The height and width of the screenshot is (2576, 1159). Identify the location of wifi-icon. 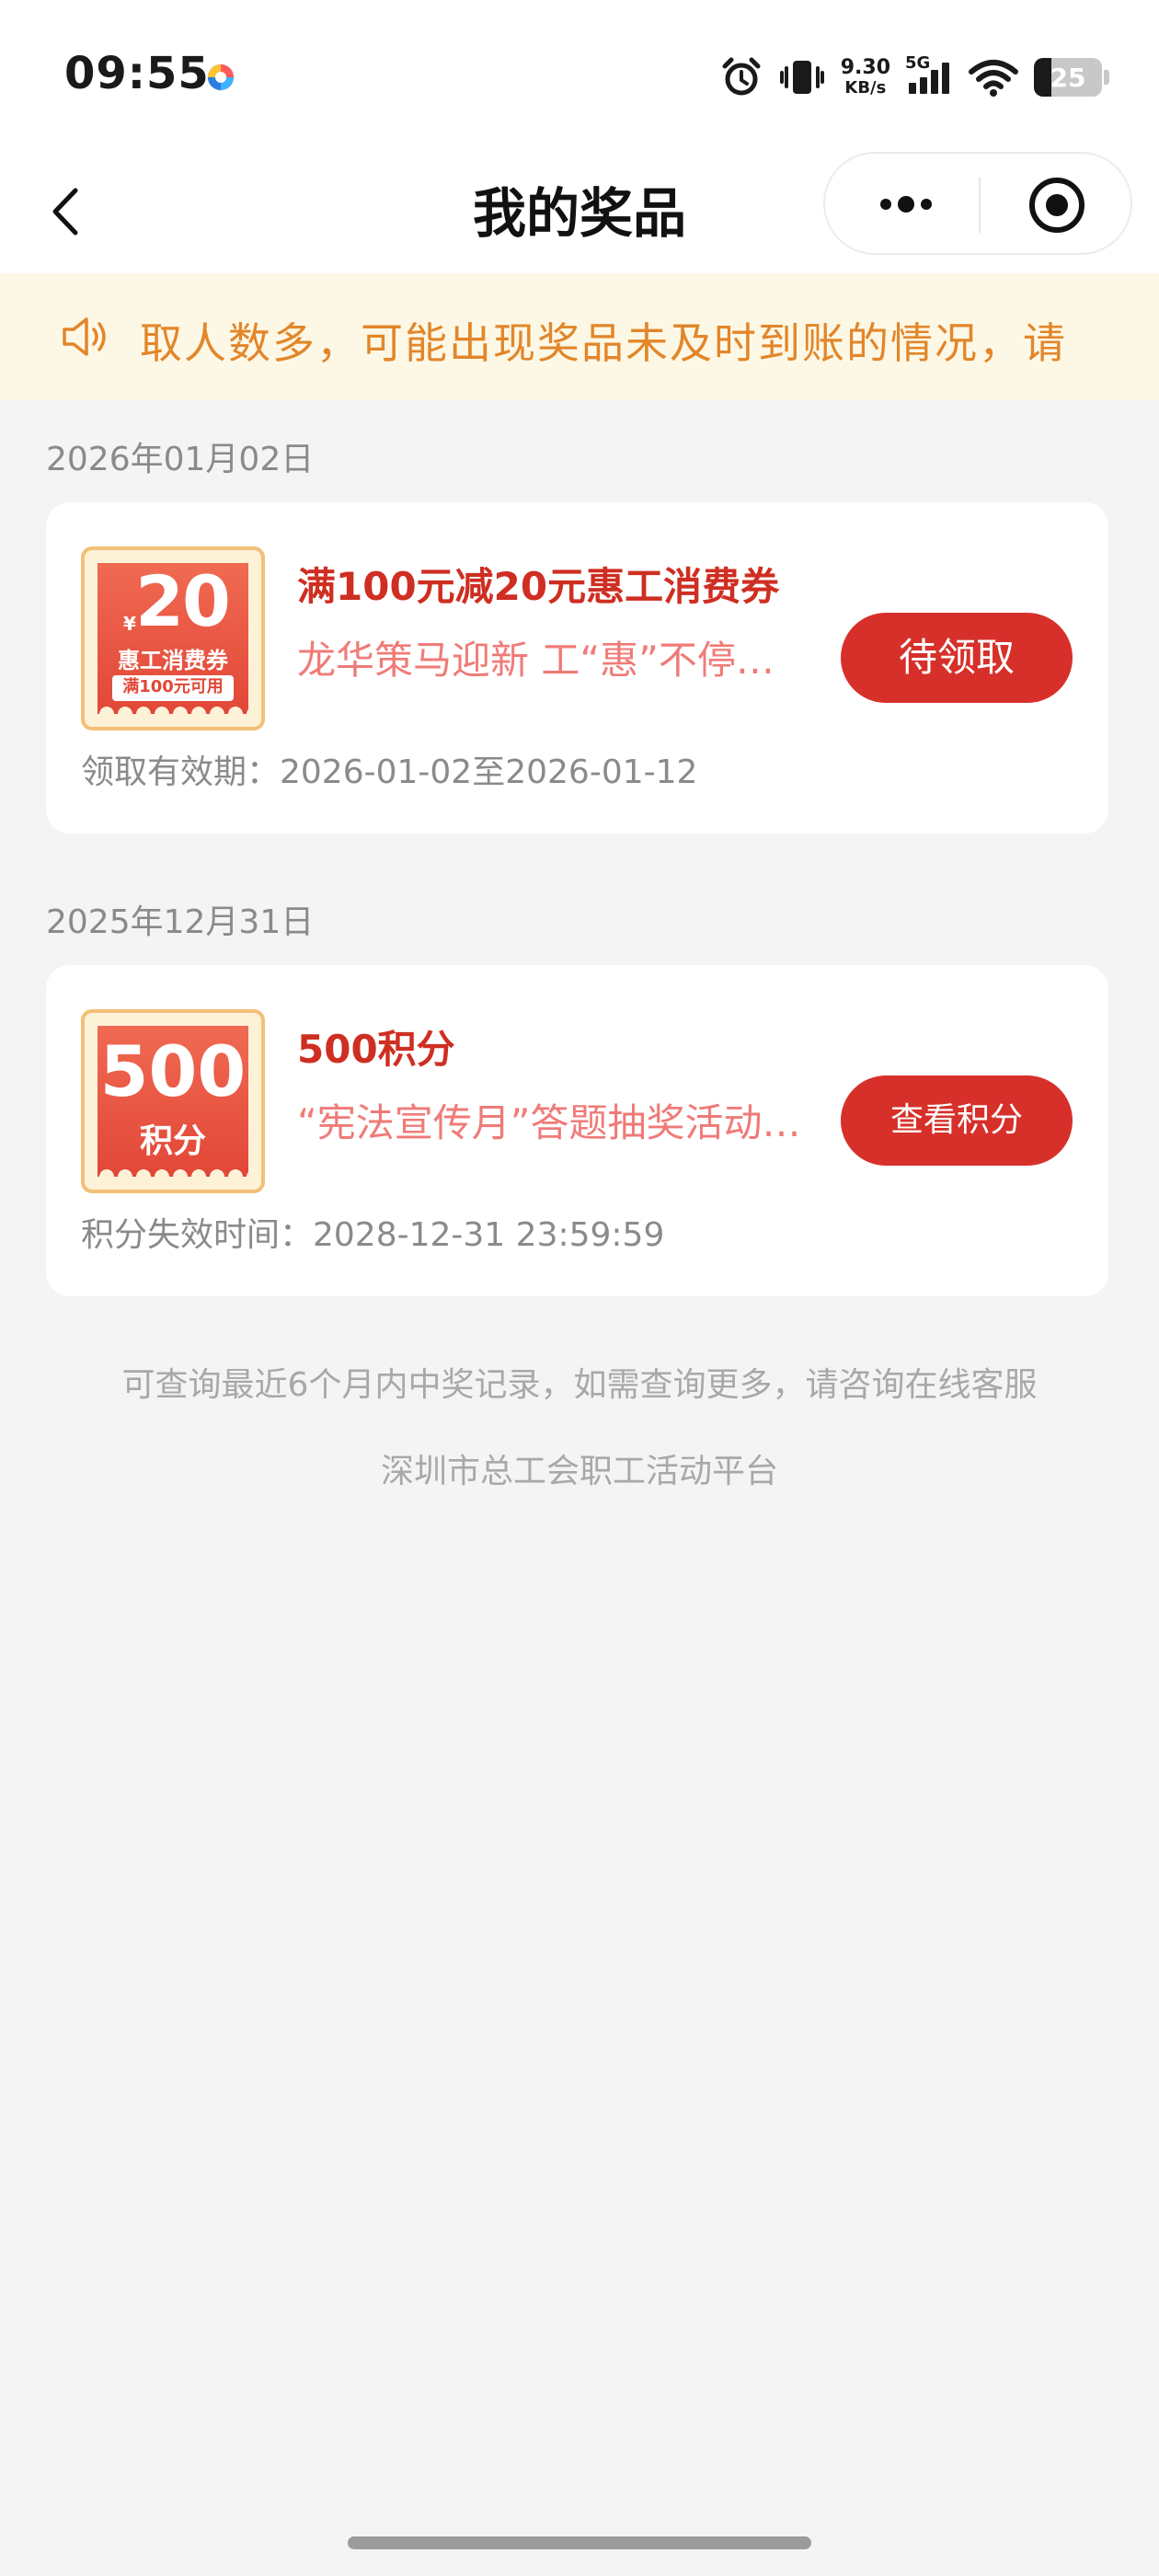
(993, 78).